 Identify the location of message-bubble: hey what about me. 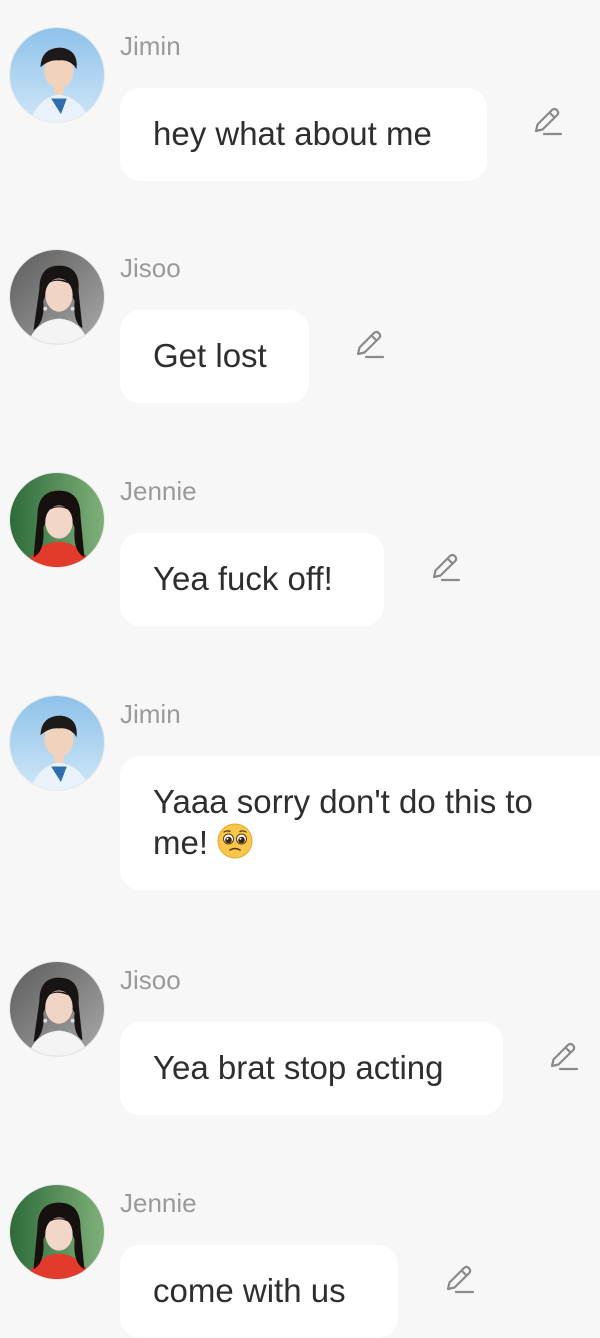
(303, 134).